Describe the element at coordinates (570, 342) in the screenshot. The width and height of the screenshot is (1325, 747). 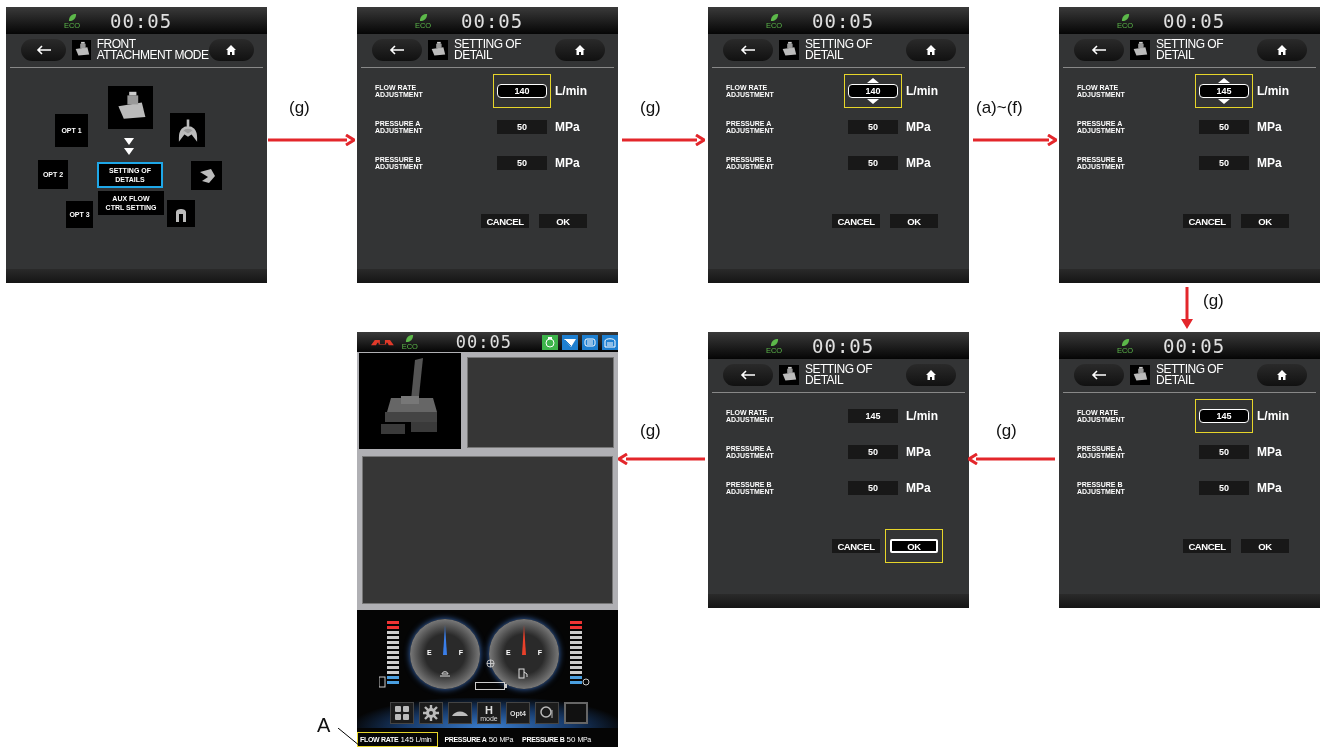
I see `wiper-icon` at that location.